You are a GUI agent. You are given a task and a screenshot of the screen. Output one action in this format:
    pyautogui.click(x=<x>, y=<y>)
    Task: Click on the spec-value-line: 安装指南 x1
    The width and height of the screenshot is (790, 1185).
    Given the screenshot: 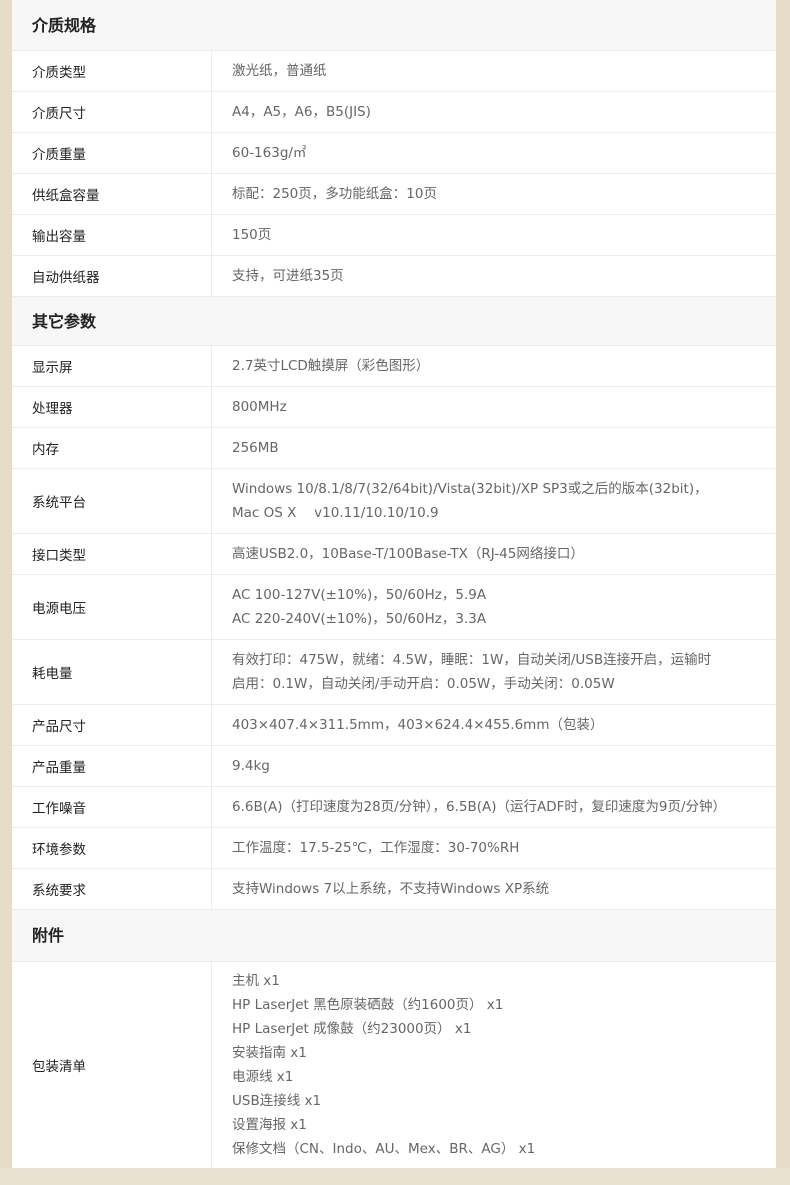 What is the action you would take?
    pyautogui.click(x=269, y=1053)
    